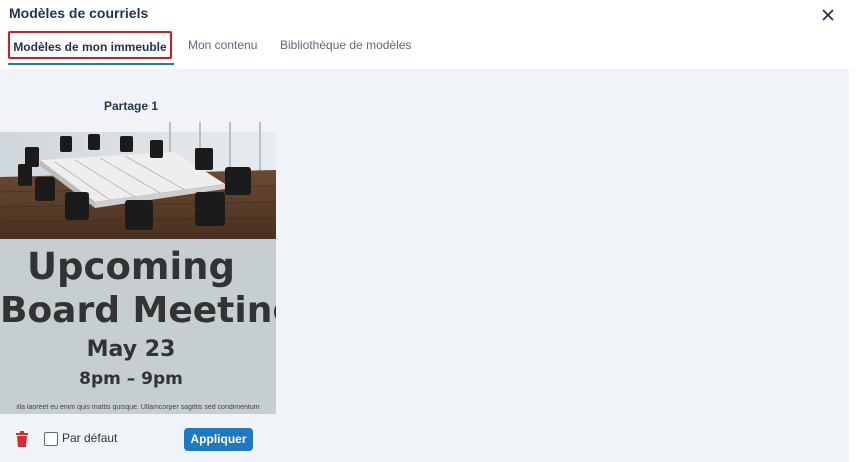 This screenshot has height=462, width=856. I want to click on tab-bibliotheque-modeles: Bibliothèque de modèles, so click(345, 45).